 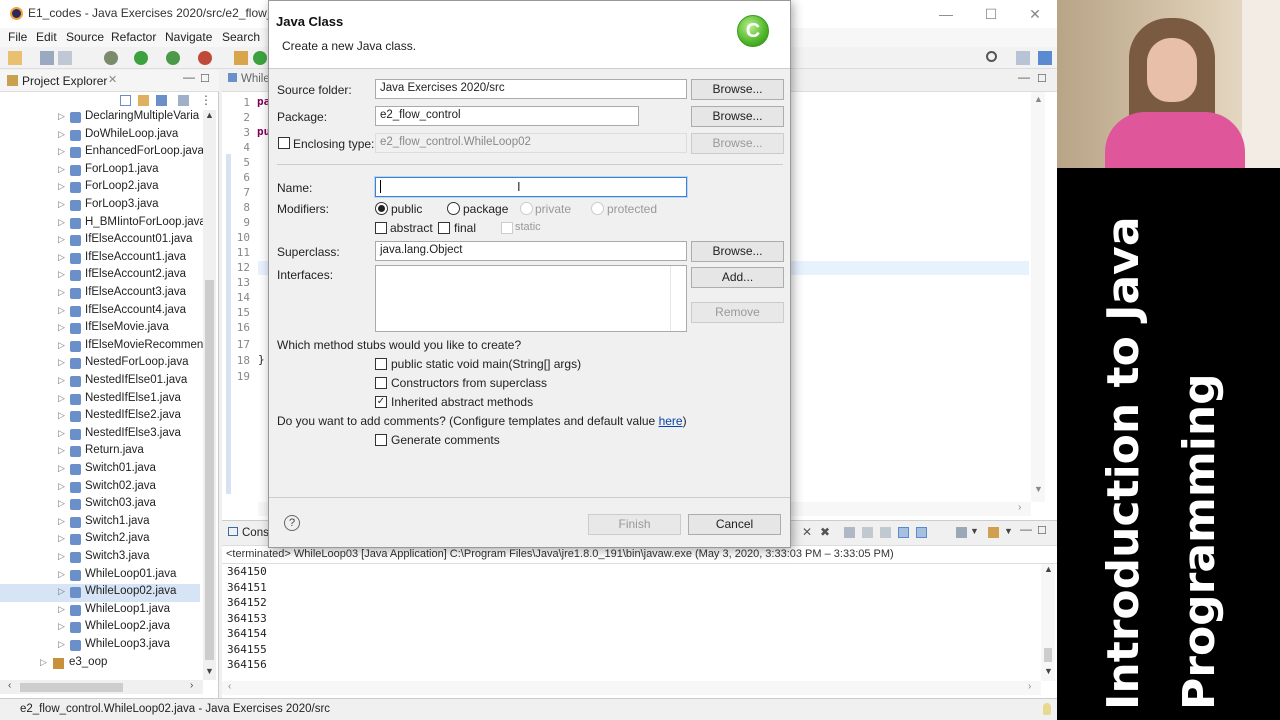 What do you see at coordinates (671, 421) in the screenshot?
I see `configure-templates-link: here` at bounding box center [671, 421].